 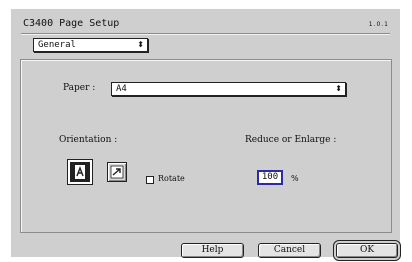 I want to click on paper-size-popup: A4 ⬍, so click(x=228, y=89).